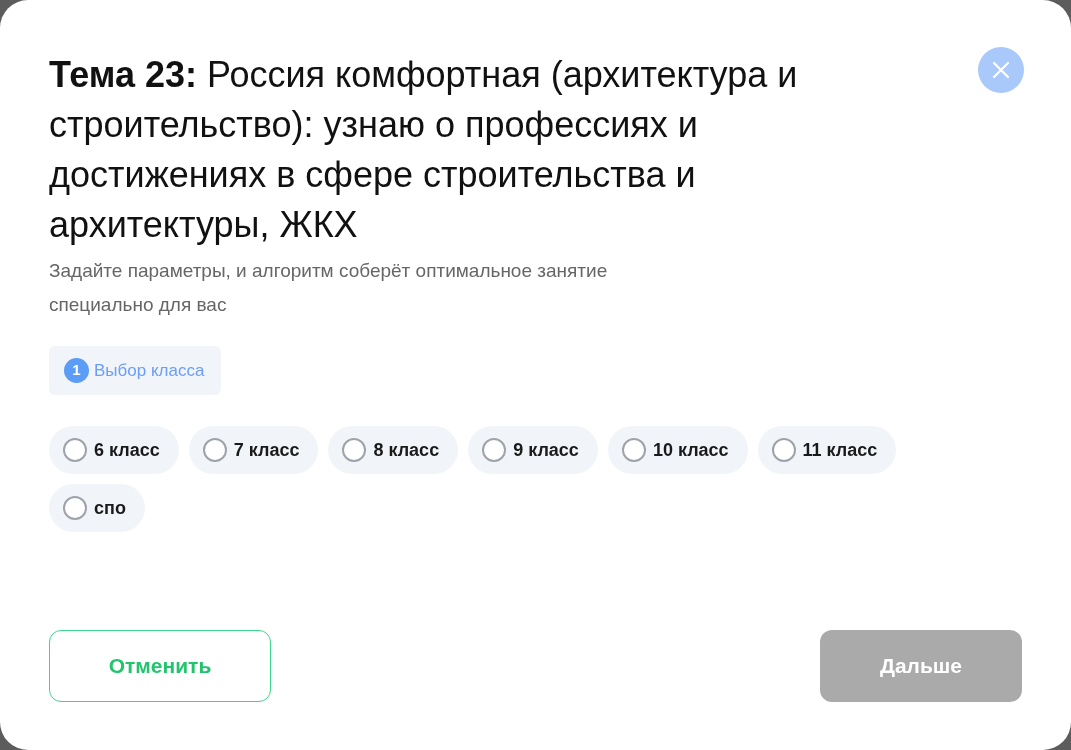 The image size is (1071, 750). What do you see at coordinates (533, 450) in the screenshot?
I see `grade-option: 9 класс` at bounding box center [533, 450].